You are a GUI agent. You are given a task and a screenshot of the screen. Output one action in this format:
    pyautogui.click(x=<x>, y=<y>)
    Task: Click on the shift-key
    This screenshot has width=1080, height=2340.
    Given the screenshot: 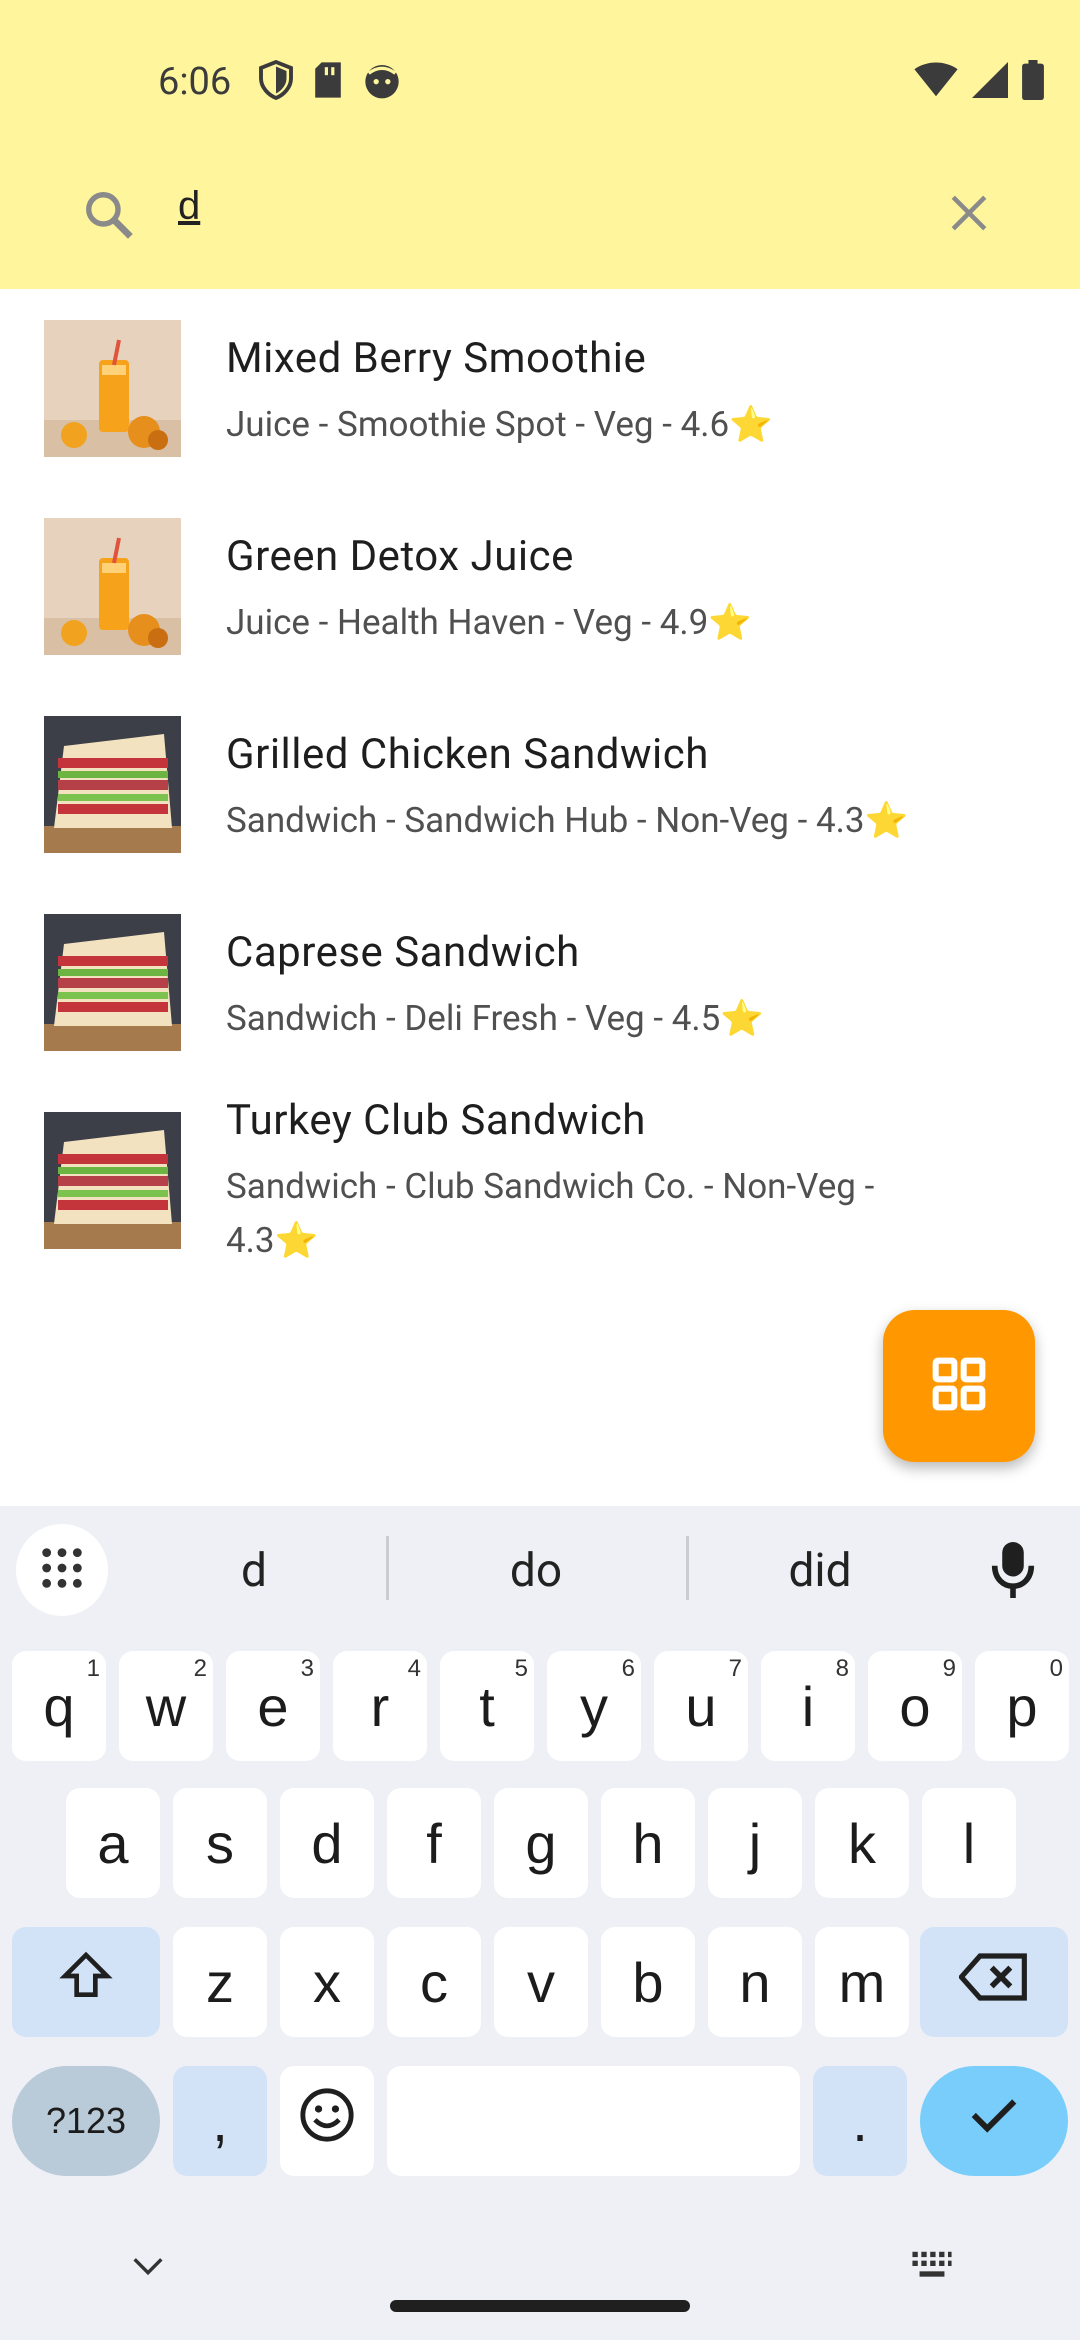 What is the action you would take?
    pyautogui.click(x=86, y=1982)
    